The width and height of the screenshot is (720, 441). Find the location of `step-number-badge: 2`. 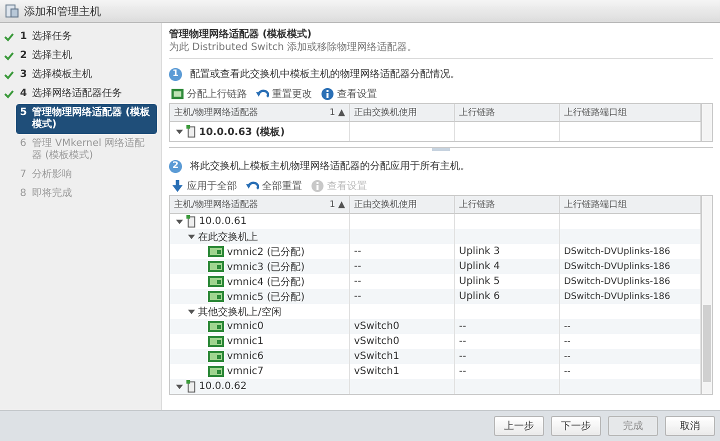

step-number-badge: 2 is located at coordinates (175, 166).